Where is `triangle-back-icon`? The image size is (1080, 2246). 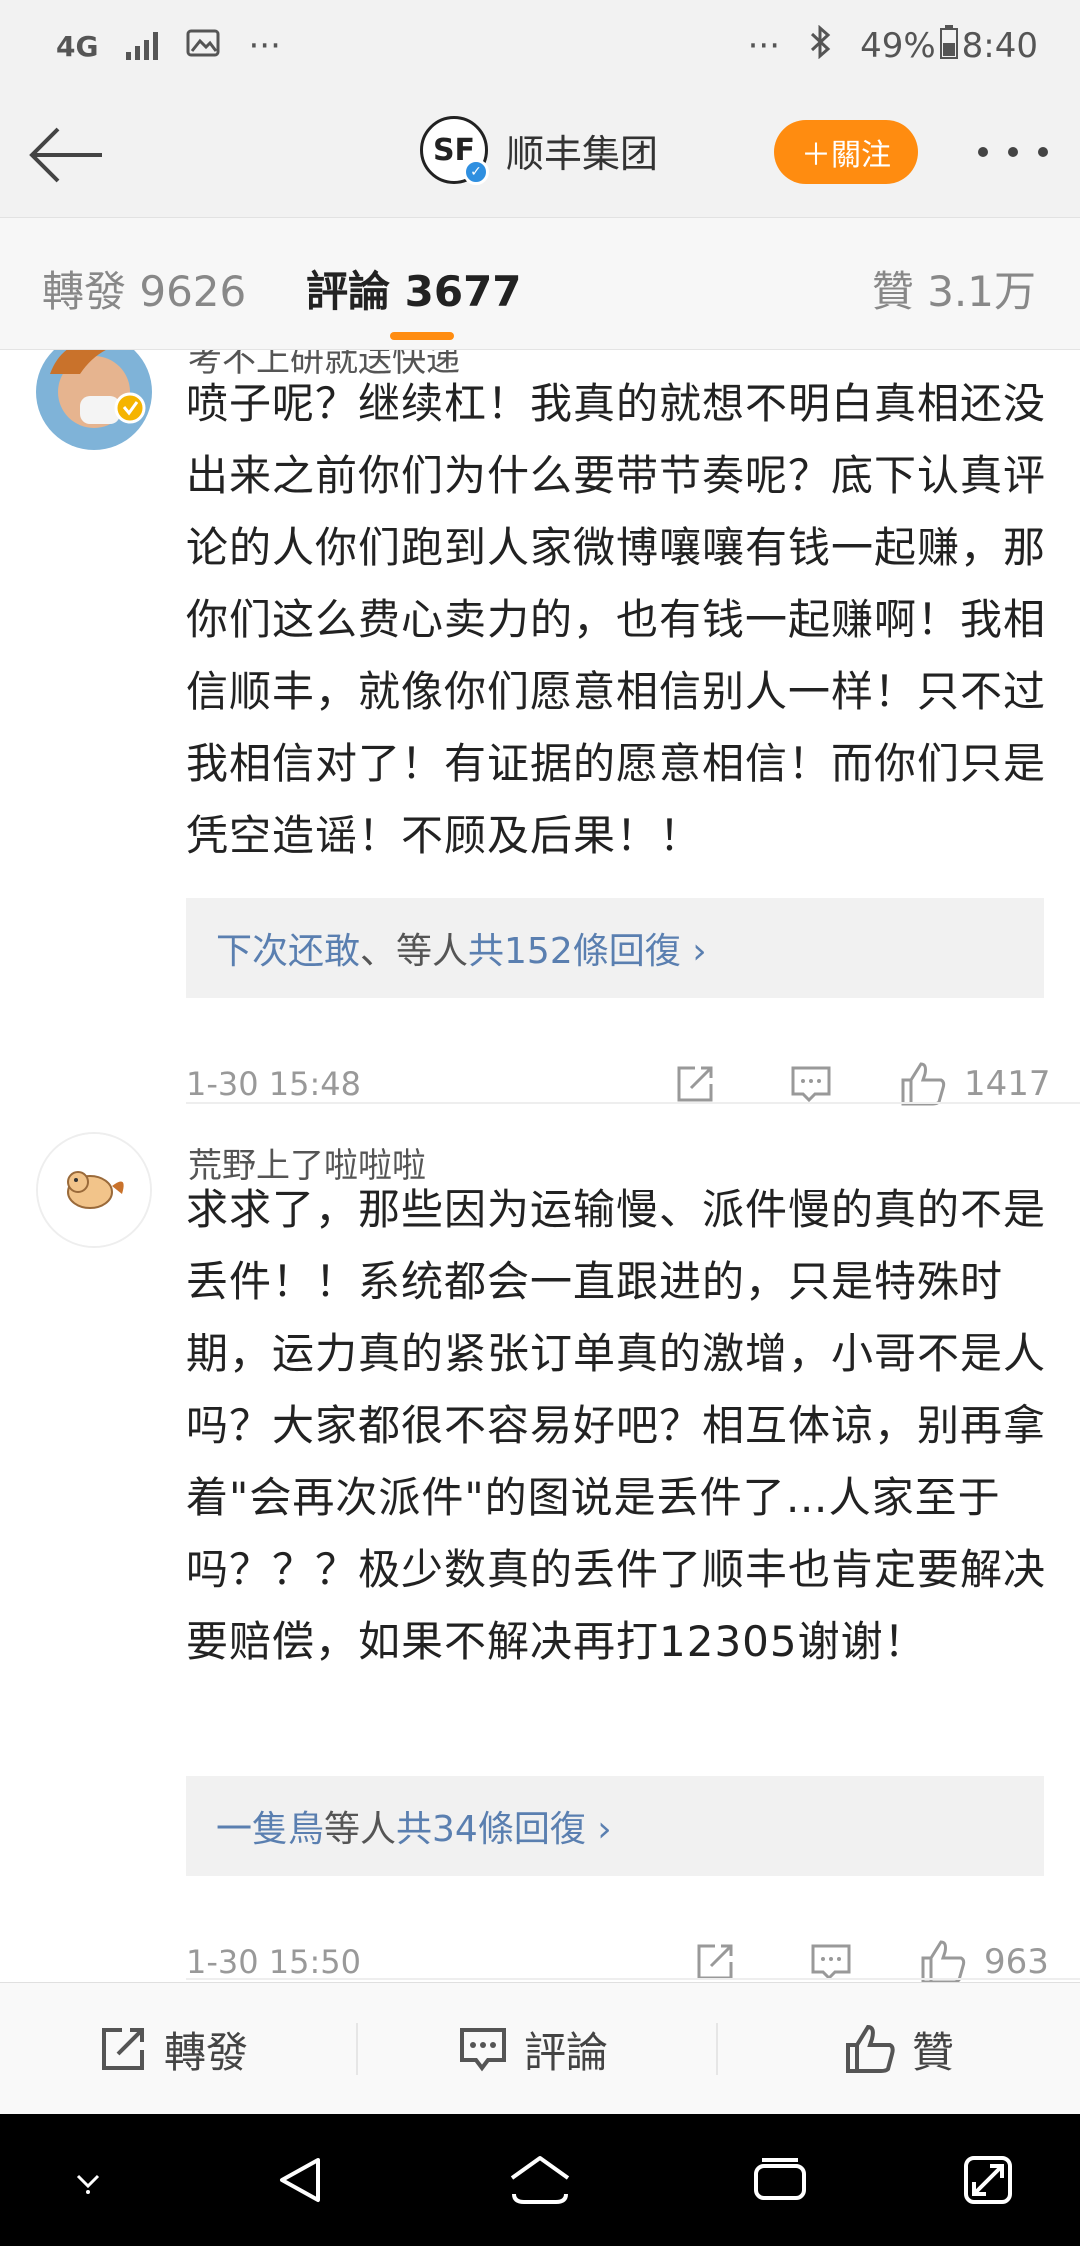
triangle-back-icon is located at coordinates (300, 2180).